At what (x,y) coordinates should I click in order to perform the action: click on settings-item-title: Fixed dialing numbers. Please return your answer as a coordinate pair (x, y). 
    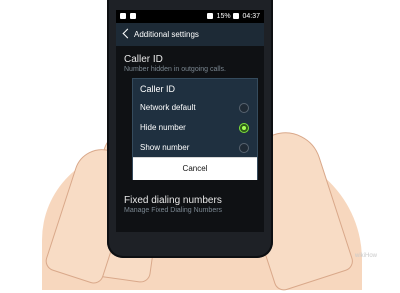
    Looking at the image, I should click on (173, 200).